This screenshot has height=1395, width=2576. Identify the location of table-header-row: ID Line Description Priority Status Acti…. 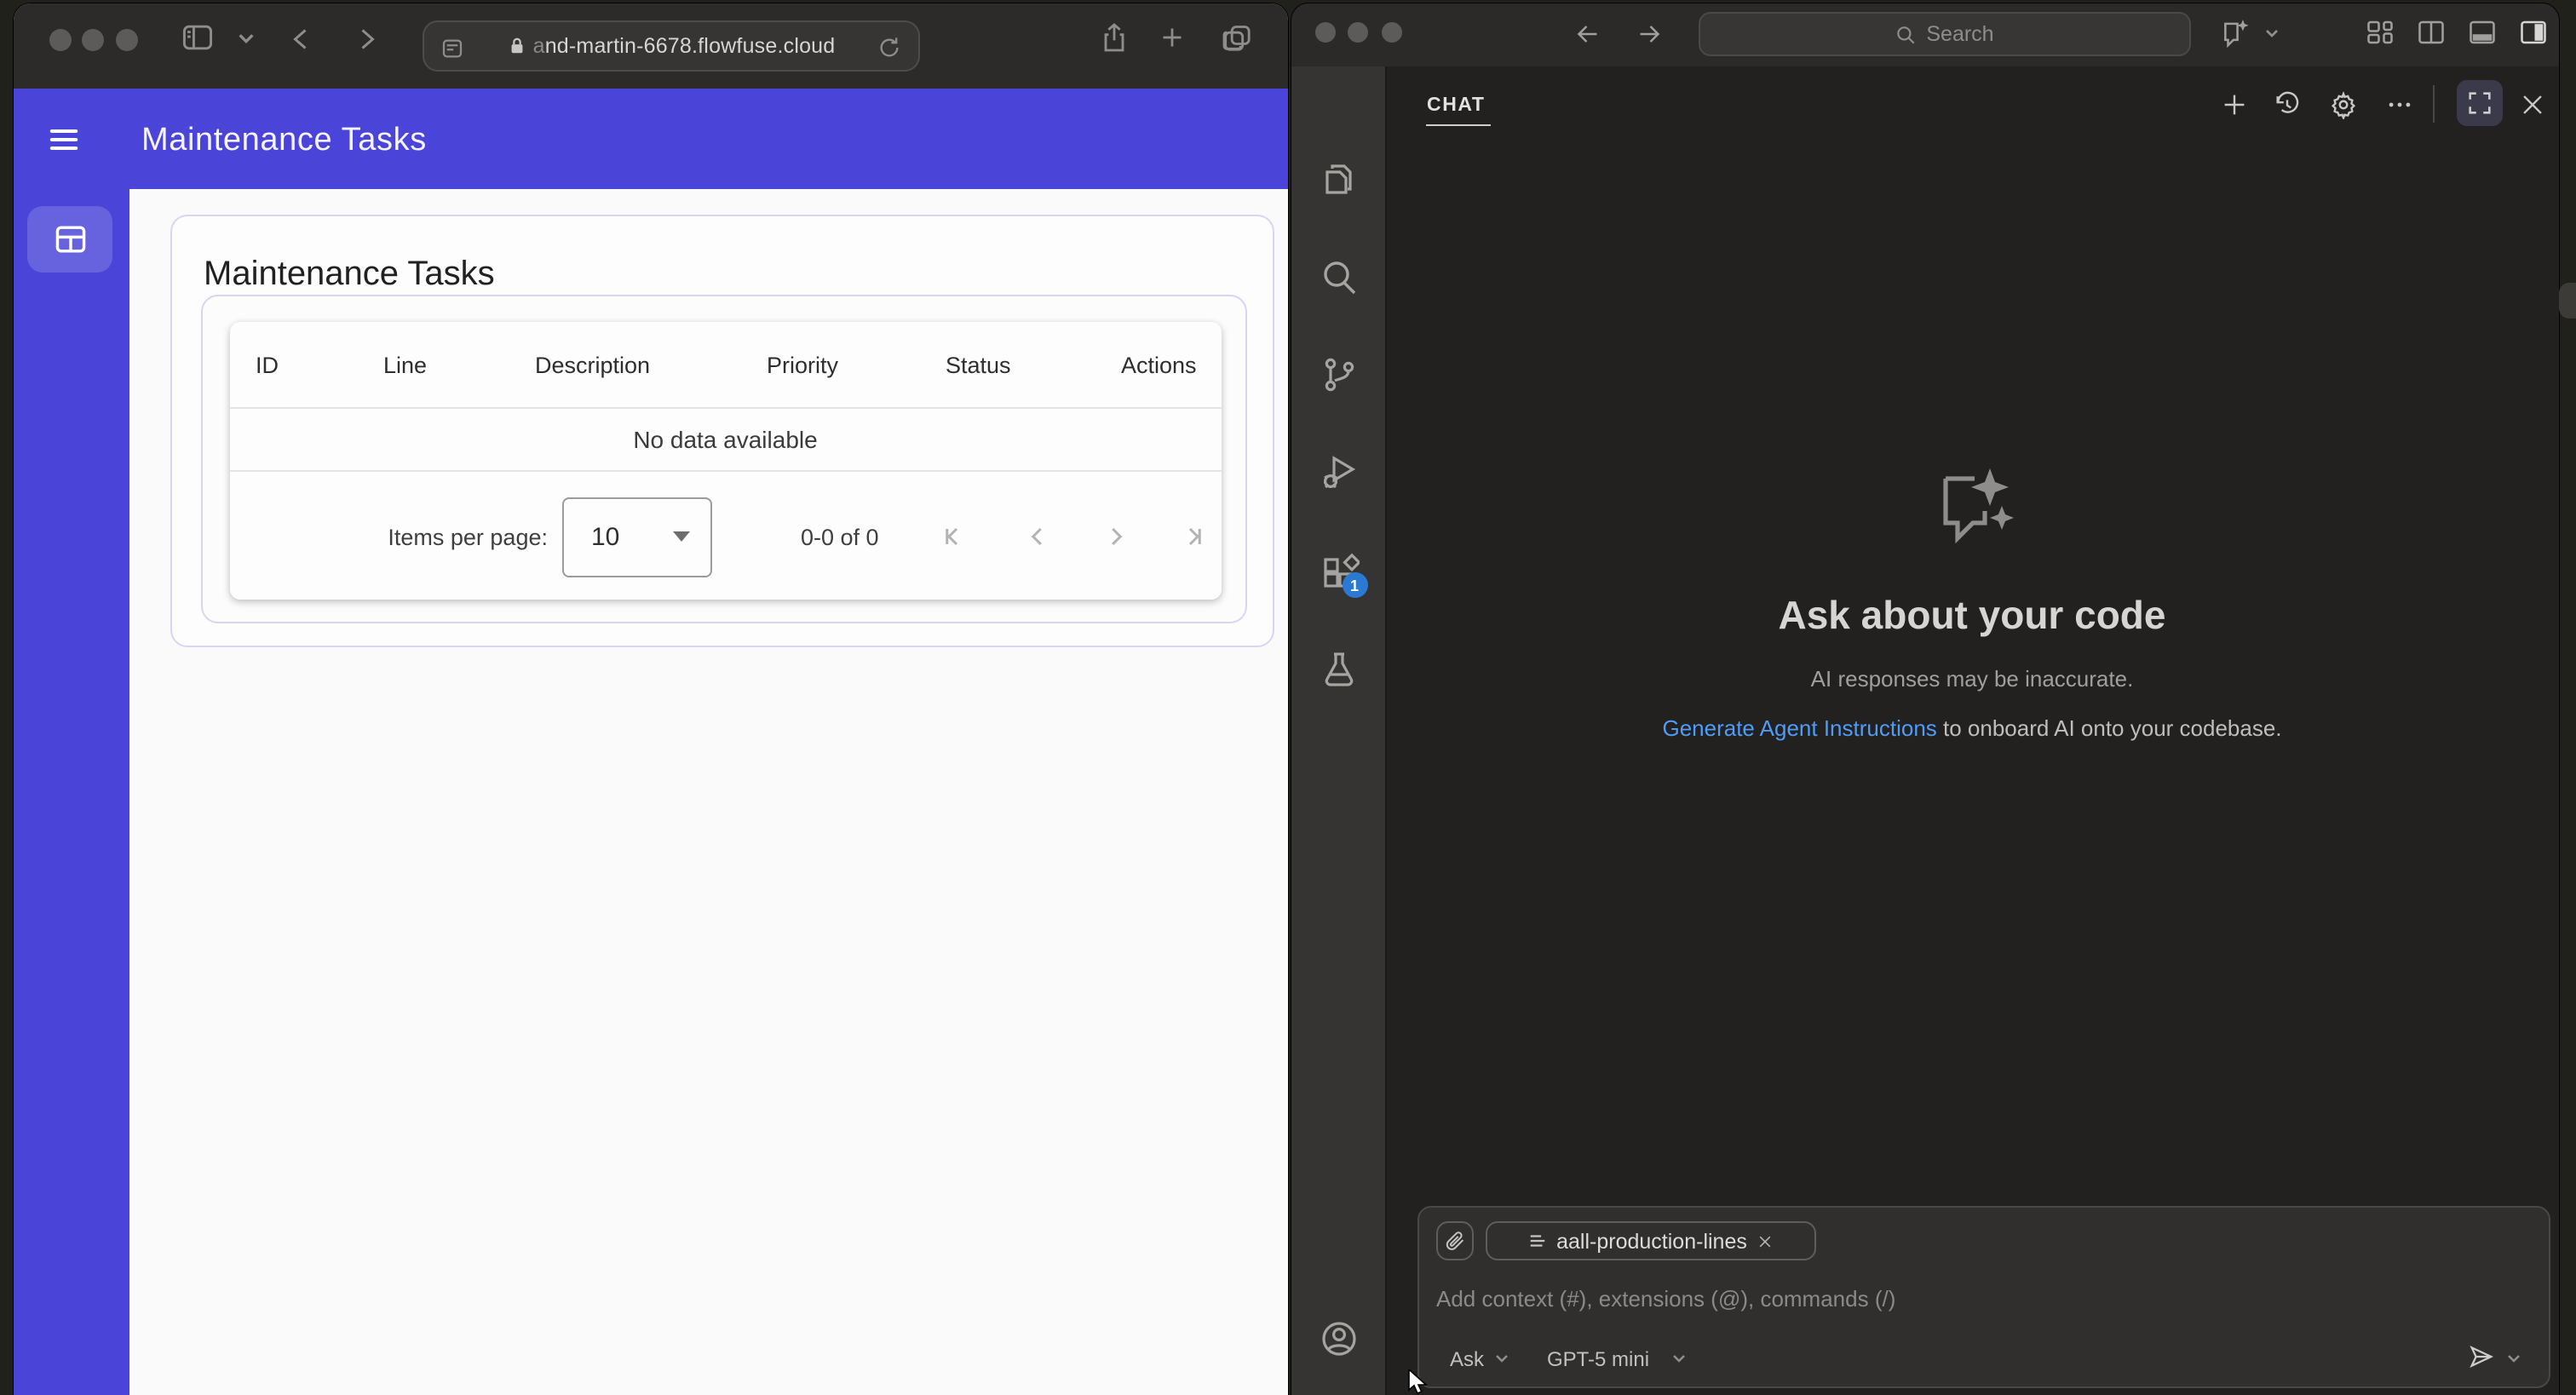
(726, 364).